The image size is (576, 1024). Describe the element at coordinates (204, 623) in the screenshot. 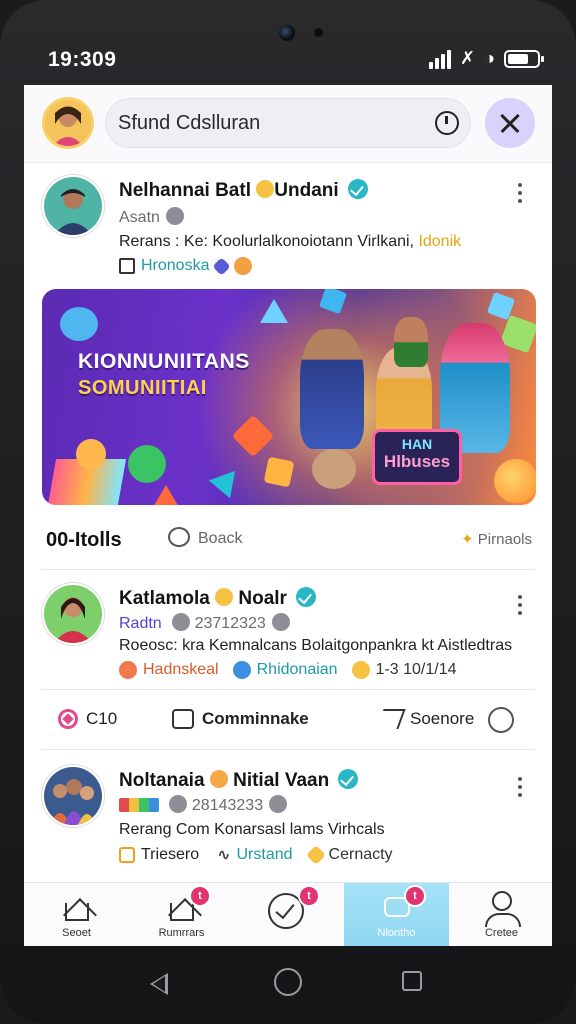

I see `post-subtitle: Radtn 23712323` at that location.